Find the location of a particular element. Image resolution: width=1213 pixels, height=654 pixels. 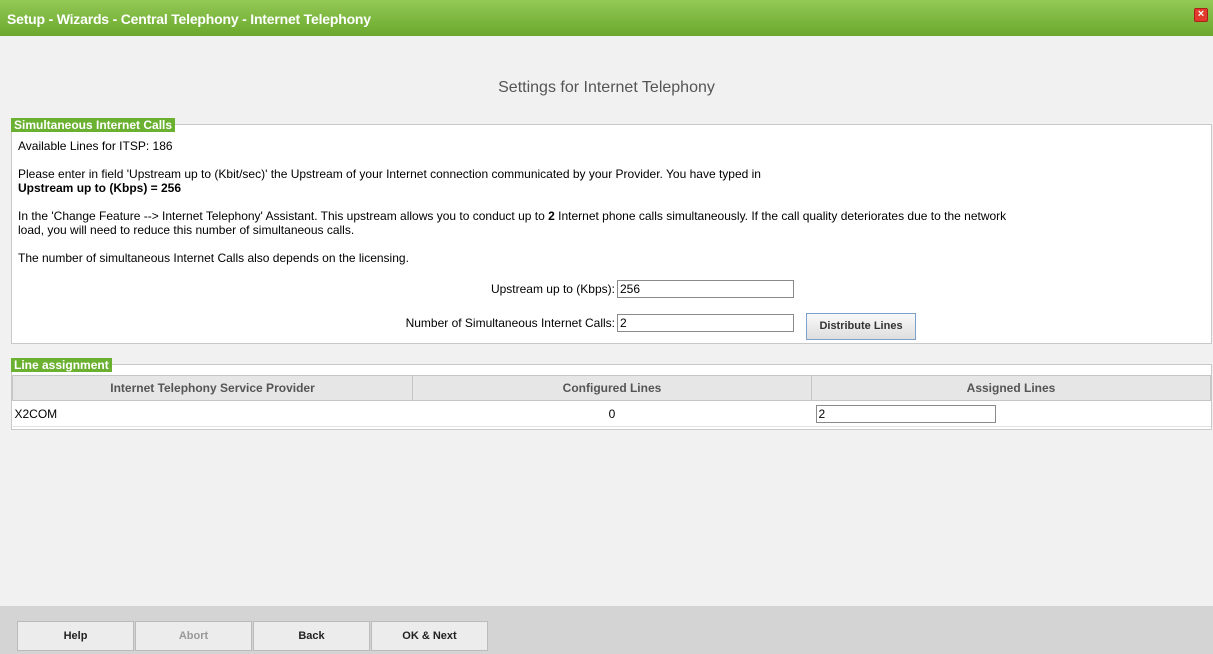

typed-upstream-text: Upstream up to (Kbps) = 256 is located at coordinates (100, 188).